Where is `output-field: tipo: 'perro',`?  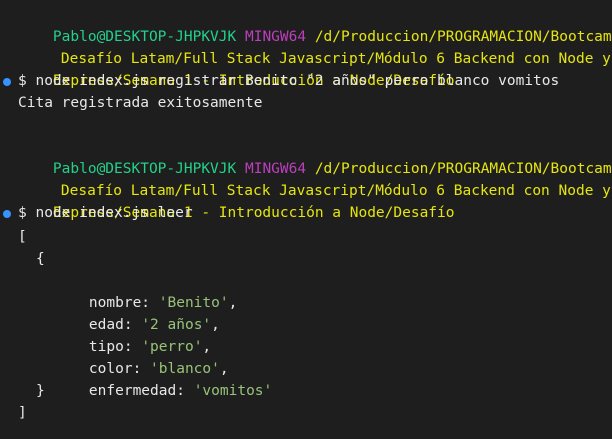 output-field: tipo: 'perro', is located at coordinates (114, 334).